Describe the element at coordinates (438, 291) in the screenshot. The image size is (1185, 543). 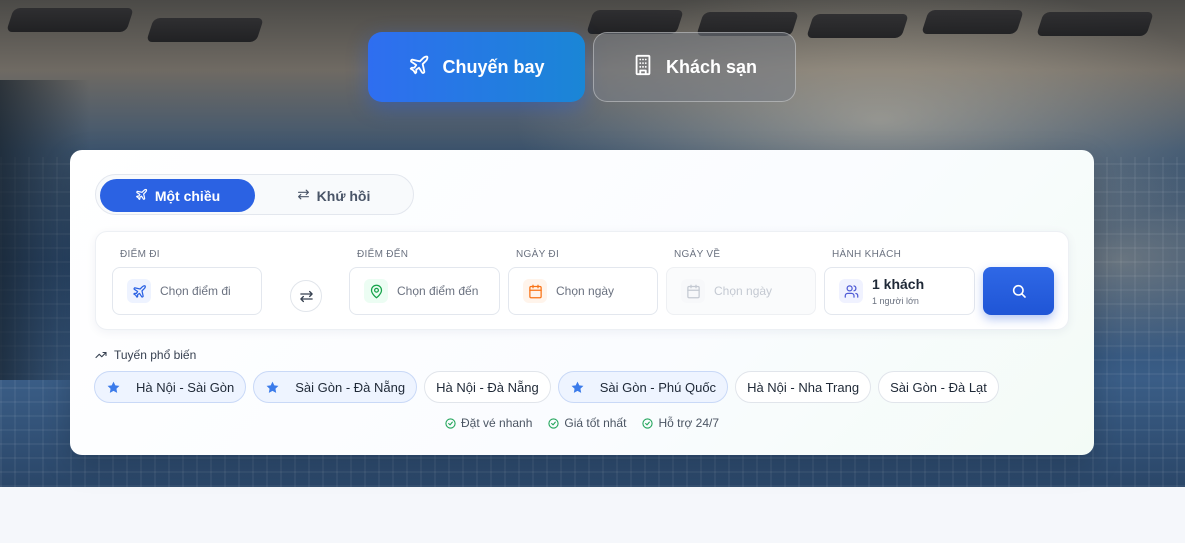
I see `destination-placeholder: Chọn điểm đến` at that location.